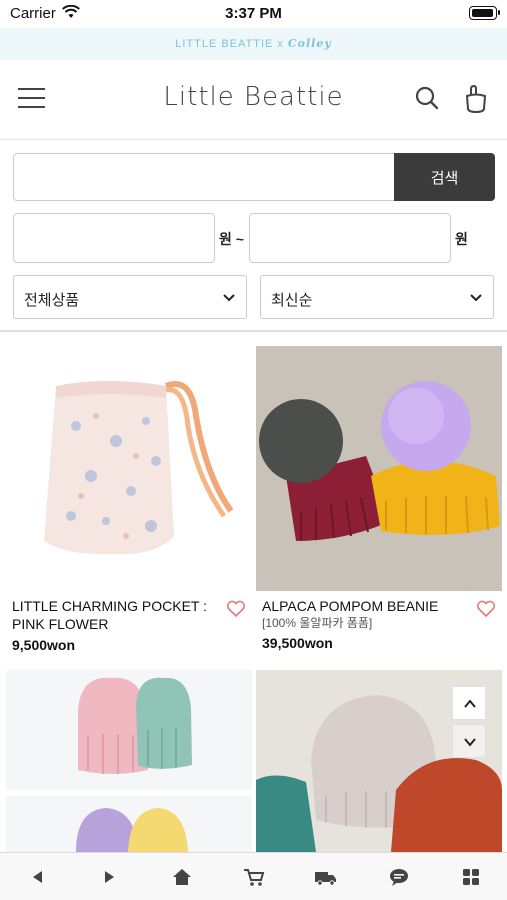  What do you see at coordinates (476, 99) in the screenshot?
I see `shopping-bag-icon` at bounding box center [476, 99].